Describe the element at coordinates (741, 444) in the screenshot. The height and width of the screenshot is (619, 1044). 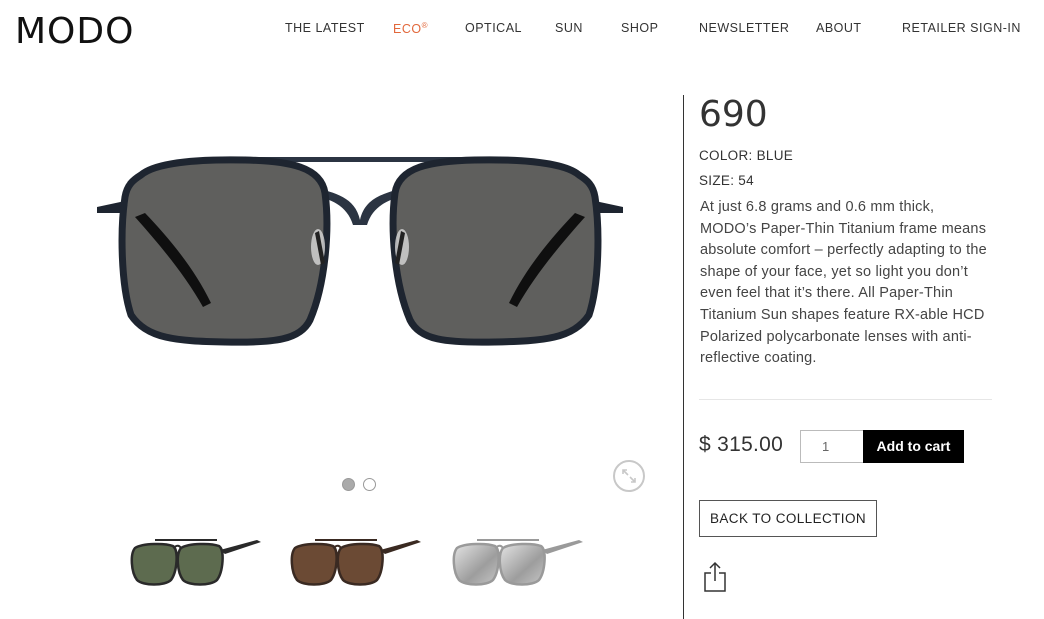
I see `product-price: $ 315.00` at that location.